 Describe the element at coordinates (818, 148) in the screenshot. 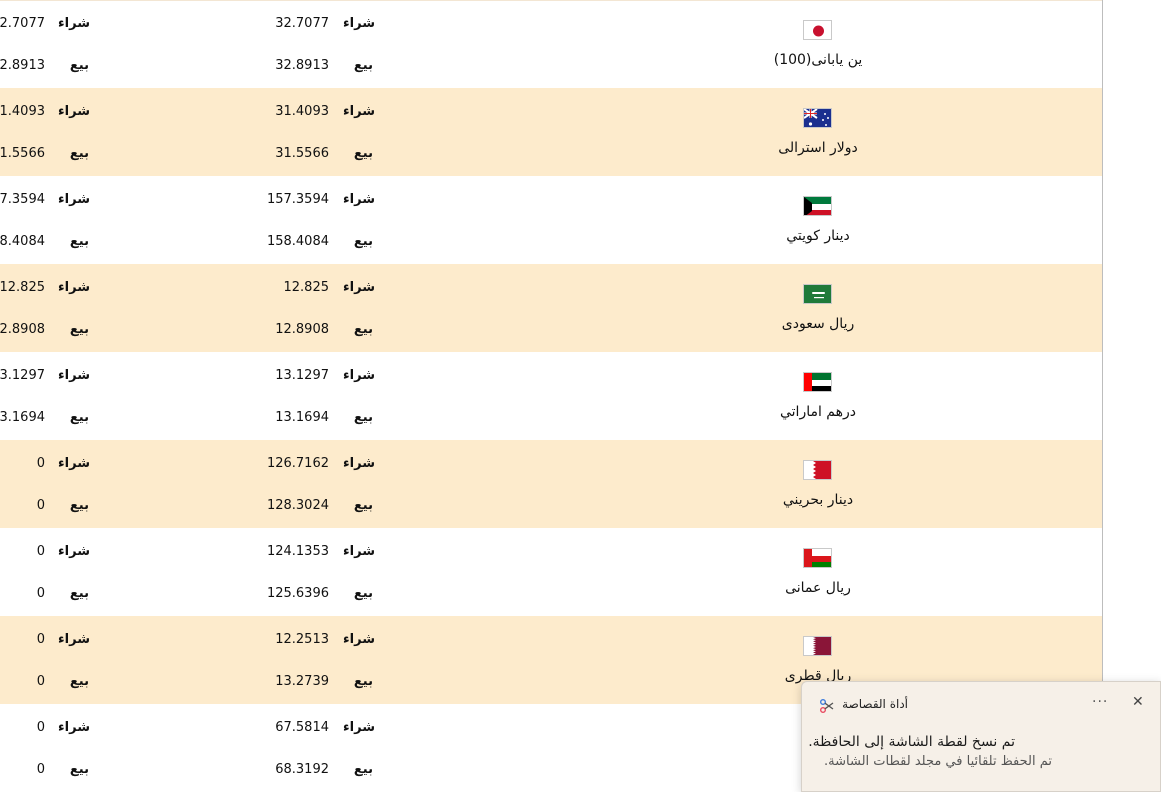

I see `currency-name: دولار استرالى` at that location.